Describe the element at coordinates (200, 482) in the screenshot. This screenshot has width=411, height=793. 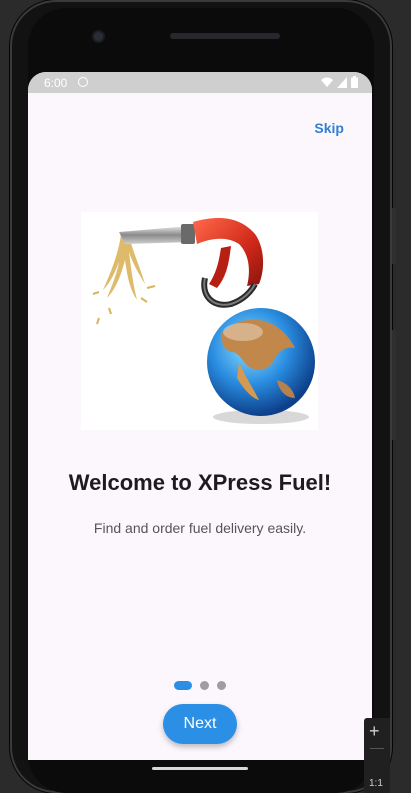
I see `welcome-title: Welcome to XPress Fuel!` at that location.